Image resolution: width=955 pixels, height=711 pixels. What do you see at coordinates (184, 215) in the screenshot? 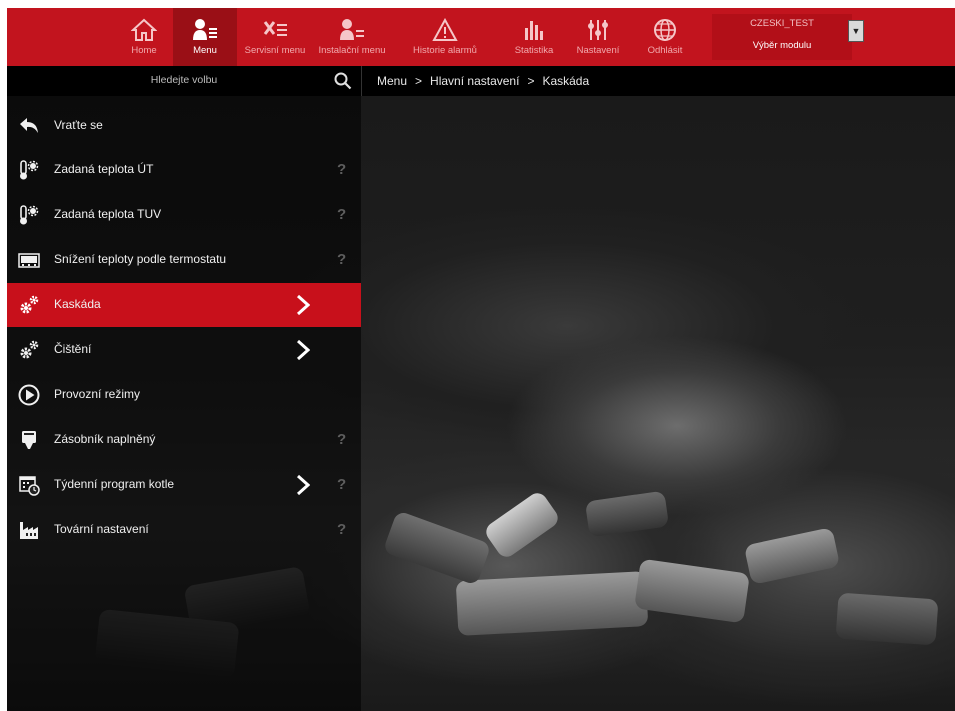
I see `menu-item-hot-water-temp: Zadaná teplota TUV ?` at bounding box center [184, 215].